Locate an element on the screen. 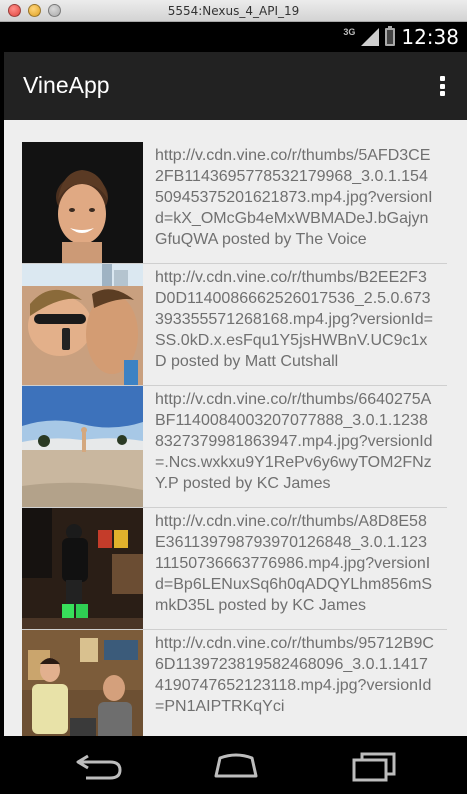 The height and width of the screenshot is (794, 467). signal-icon is located at coordinates (370, 37).